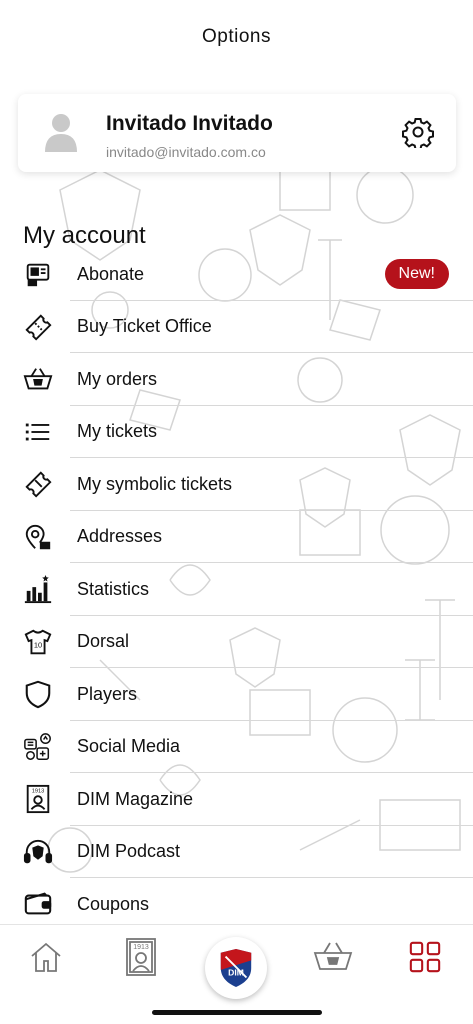 The width and height of the screenshot is (473, 1024). Describe the element at coordinates (38, 747) in the screenshot. I see `social-media-icon` at that location.